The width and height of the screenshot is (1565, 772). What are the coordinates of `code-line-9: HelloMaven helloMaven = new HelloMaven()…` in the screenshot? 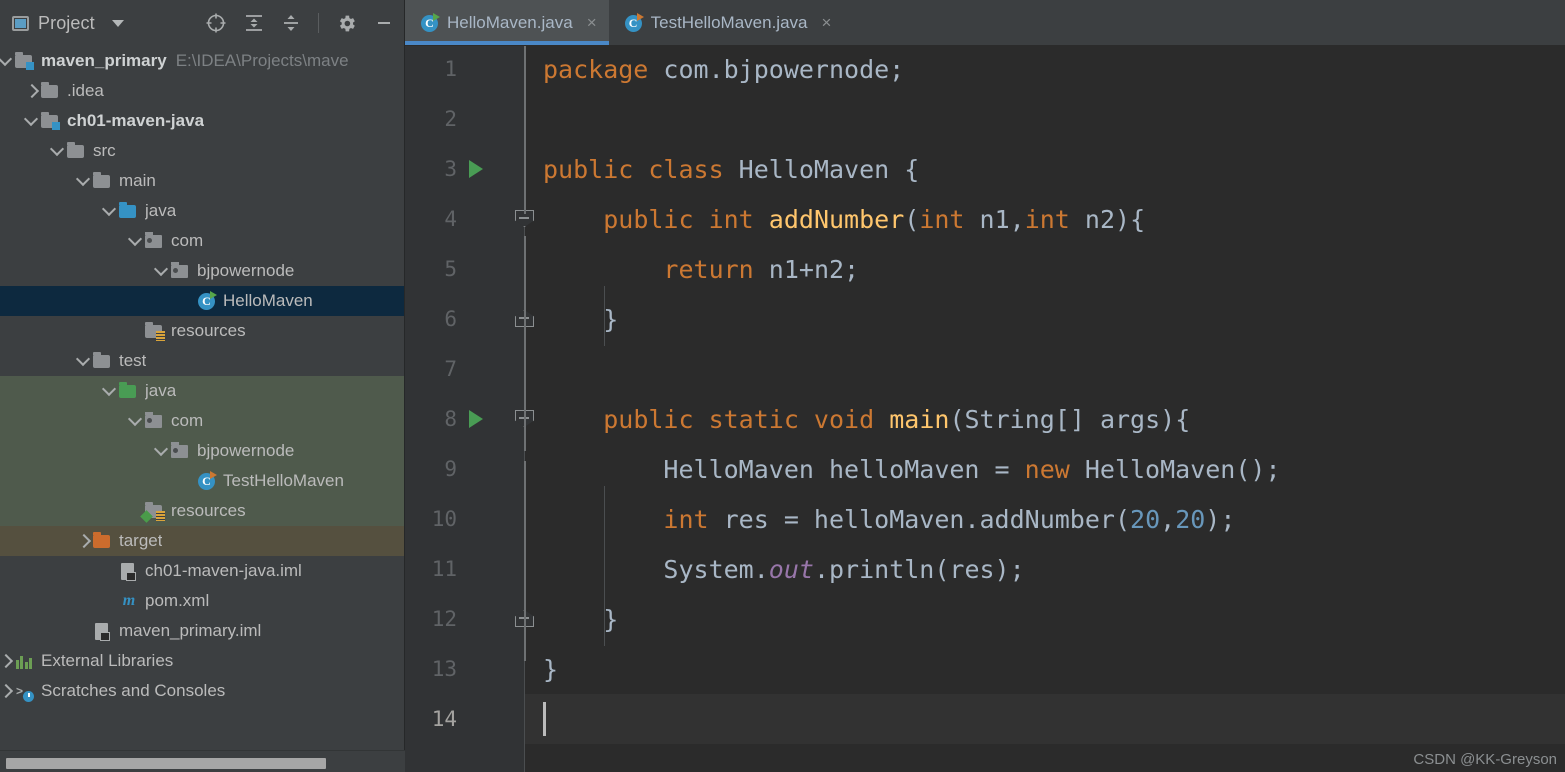 It's located at (1045, 469).